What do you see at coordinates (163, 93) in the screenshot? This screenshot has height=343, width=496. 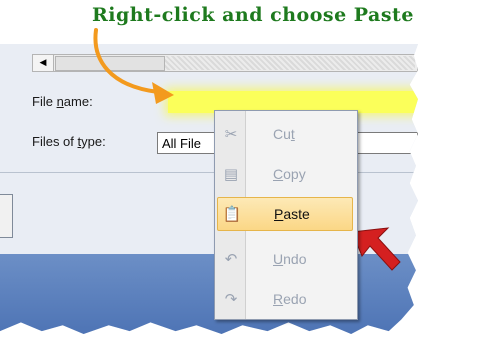 I see `orange-arrowhead` at bounding box center [163, 93].